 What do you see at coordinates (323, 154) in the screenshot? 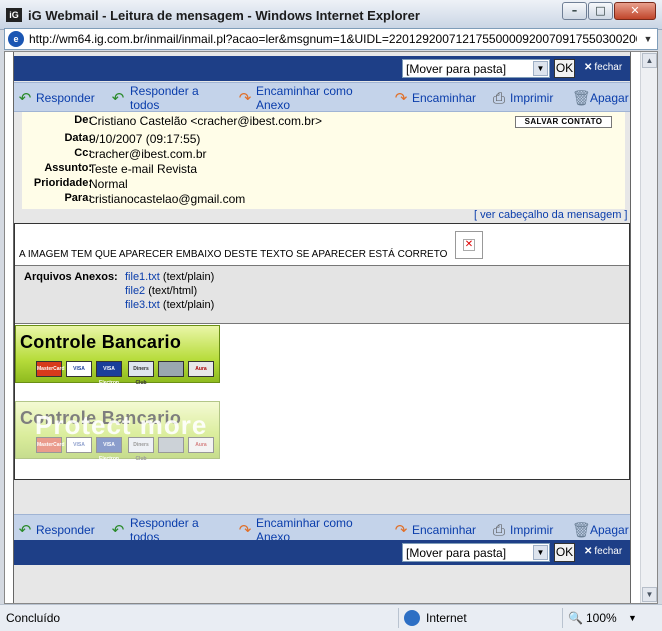
I see `header-cc: Cc: cracher@ibest.com.br` at bounding box center [323, 154].